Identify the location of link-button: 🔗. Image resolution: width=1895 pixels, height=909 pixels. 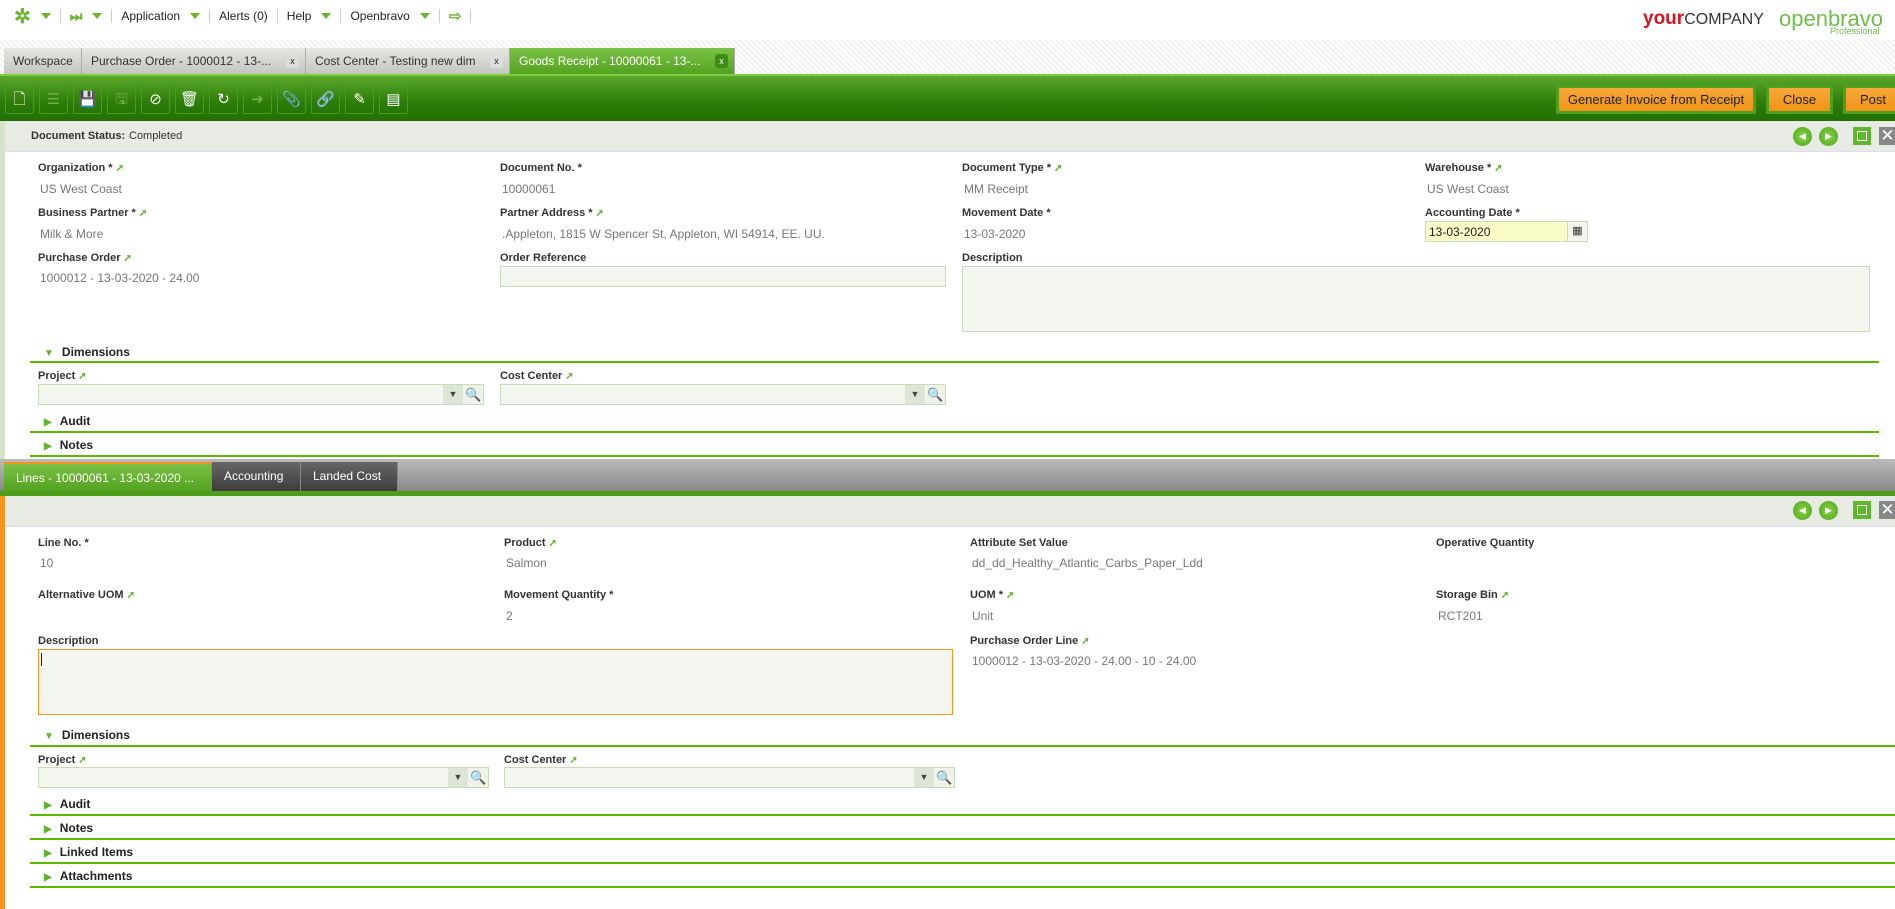
(325, 100).